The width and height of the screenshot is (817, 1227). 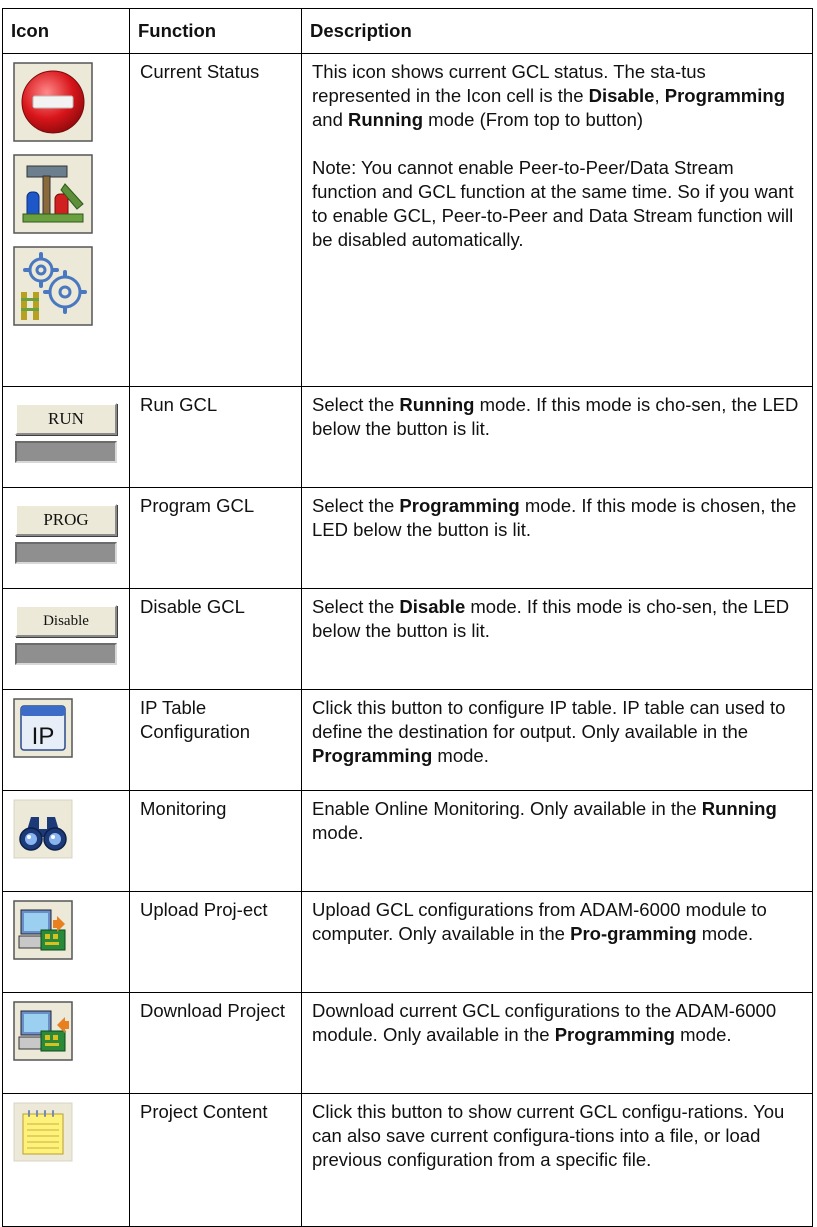 I want to click on function-cell: Monitoring, so click(x=215, y=841).